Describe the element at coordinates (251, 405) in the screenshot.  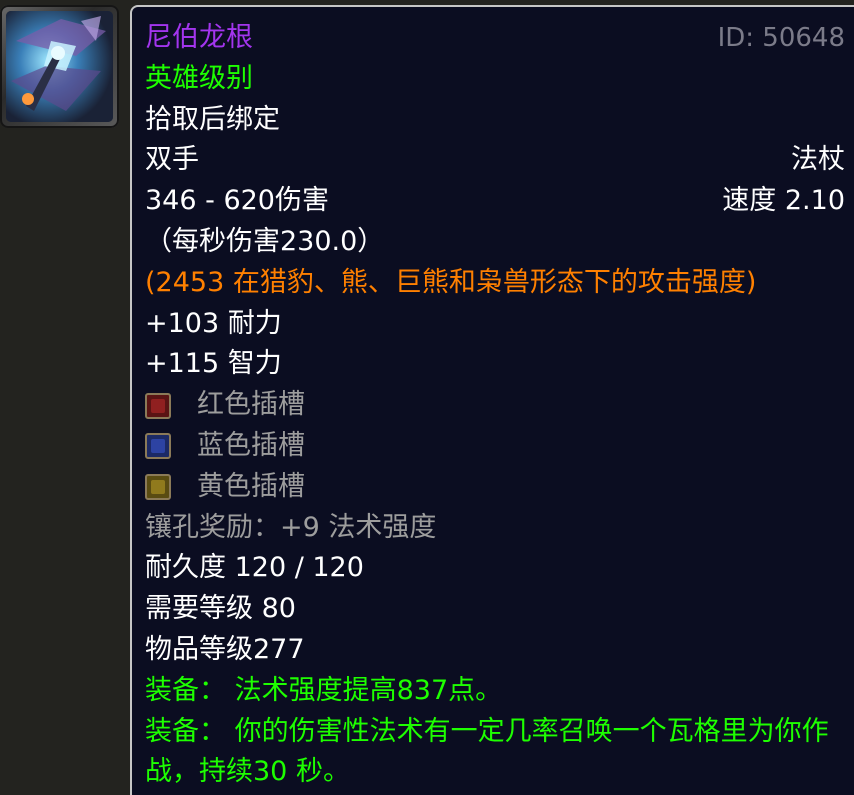
I see `socket-label: 红色插槽` at that location.